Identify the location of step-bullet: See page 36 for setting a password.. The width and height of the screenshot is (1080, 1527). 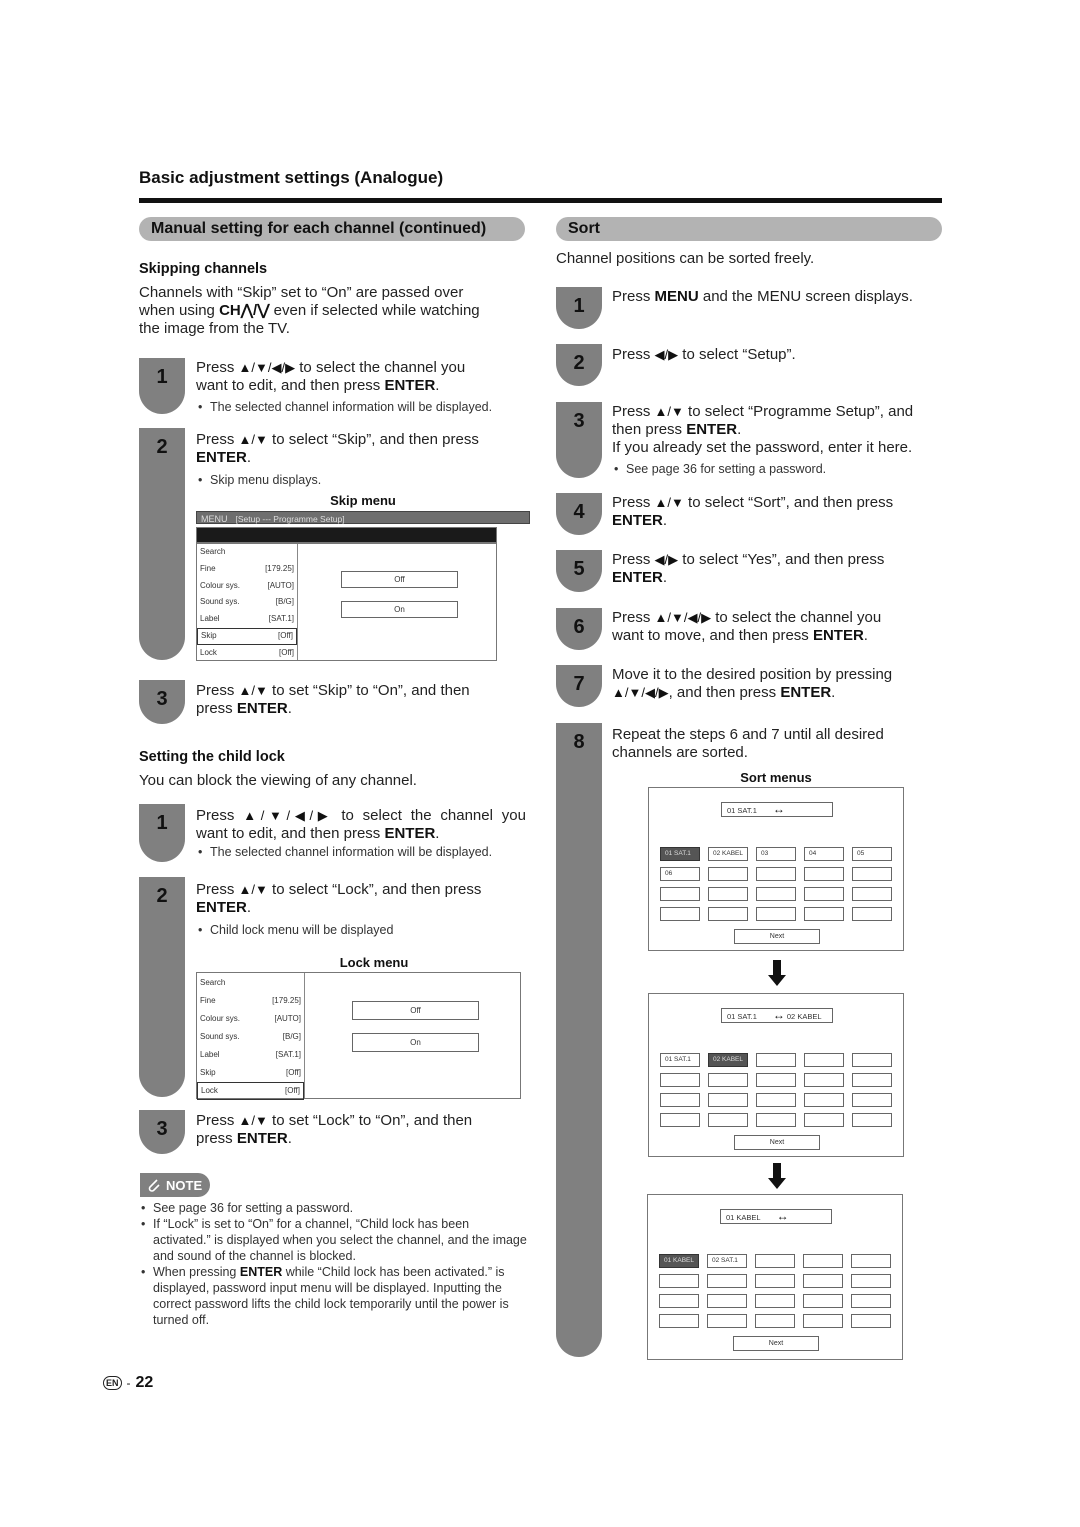
(779, 469).